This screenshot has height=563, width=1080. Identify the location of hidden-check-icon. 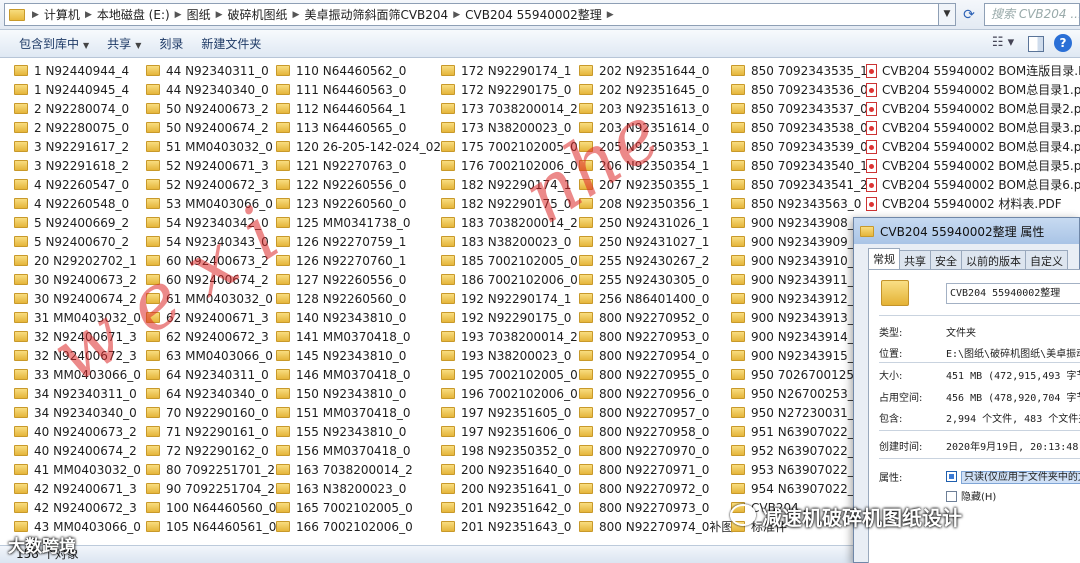
(951, 496).